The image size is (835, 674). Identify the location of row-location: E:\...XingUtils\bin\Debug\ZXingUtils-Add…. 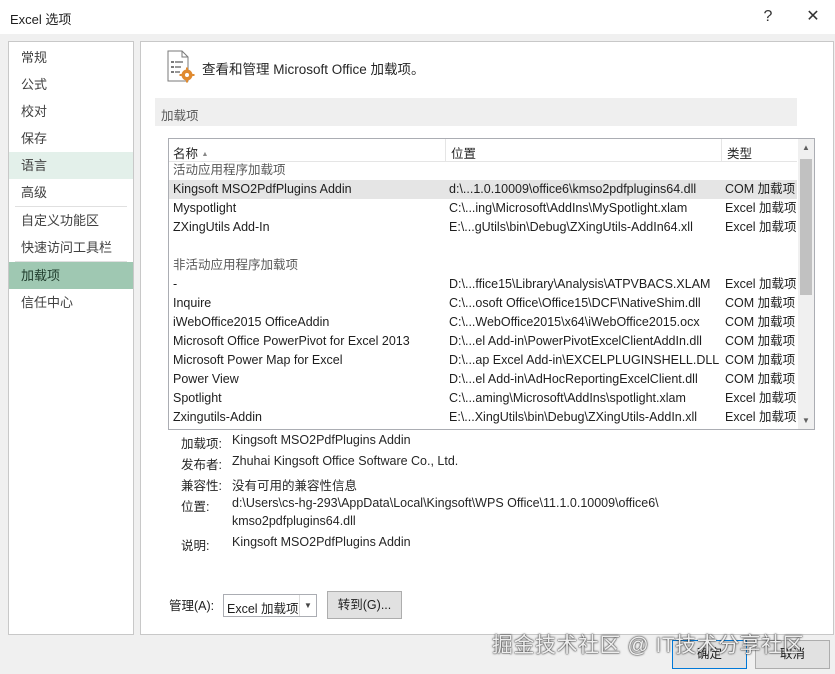
(573, 417).